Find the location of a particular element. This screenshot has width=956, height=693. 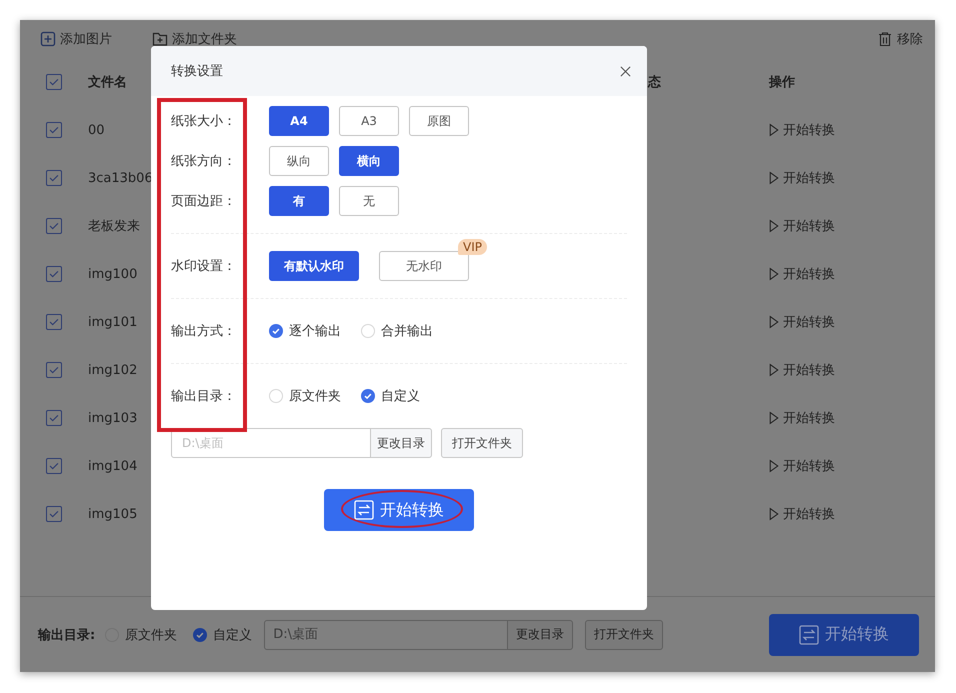

file-name: img101 is located at coordinates (113, 322).